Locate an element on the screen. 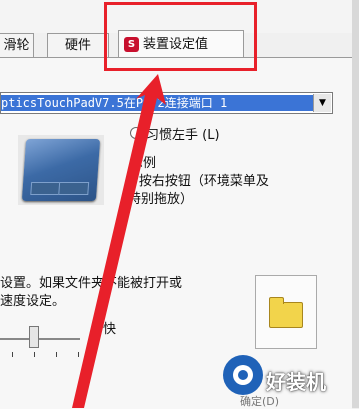  watermark-text: 好装机 is located at coordinates (296, 382).